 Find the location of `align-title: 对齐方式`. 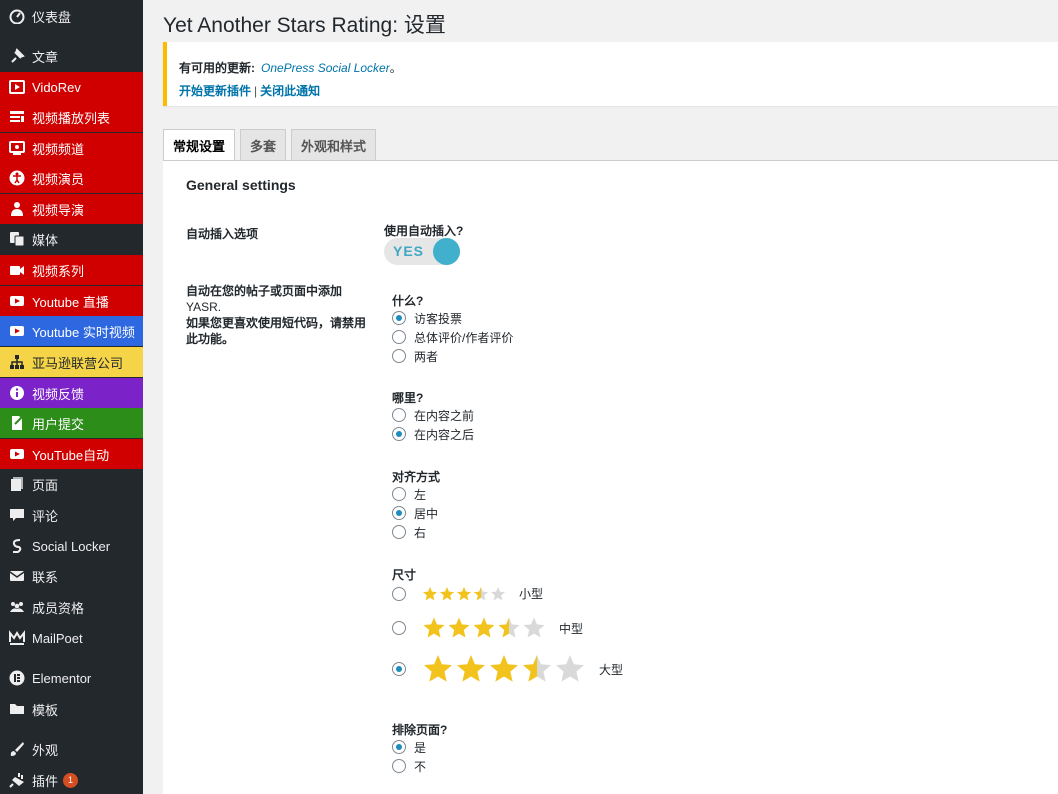

align-title: 对齐方式 is located at coordinates (416, 477).